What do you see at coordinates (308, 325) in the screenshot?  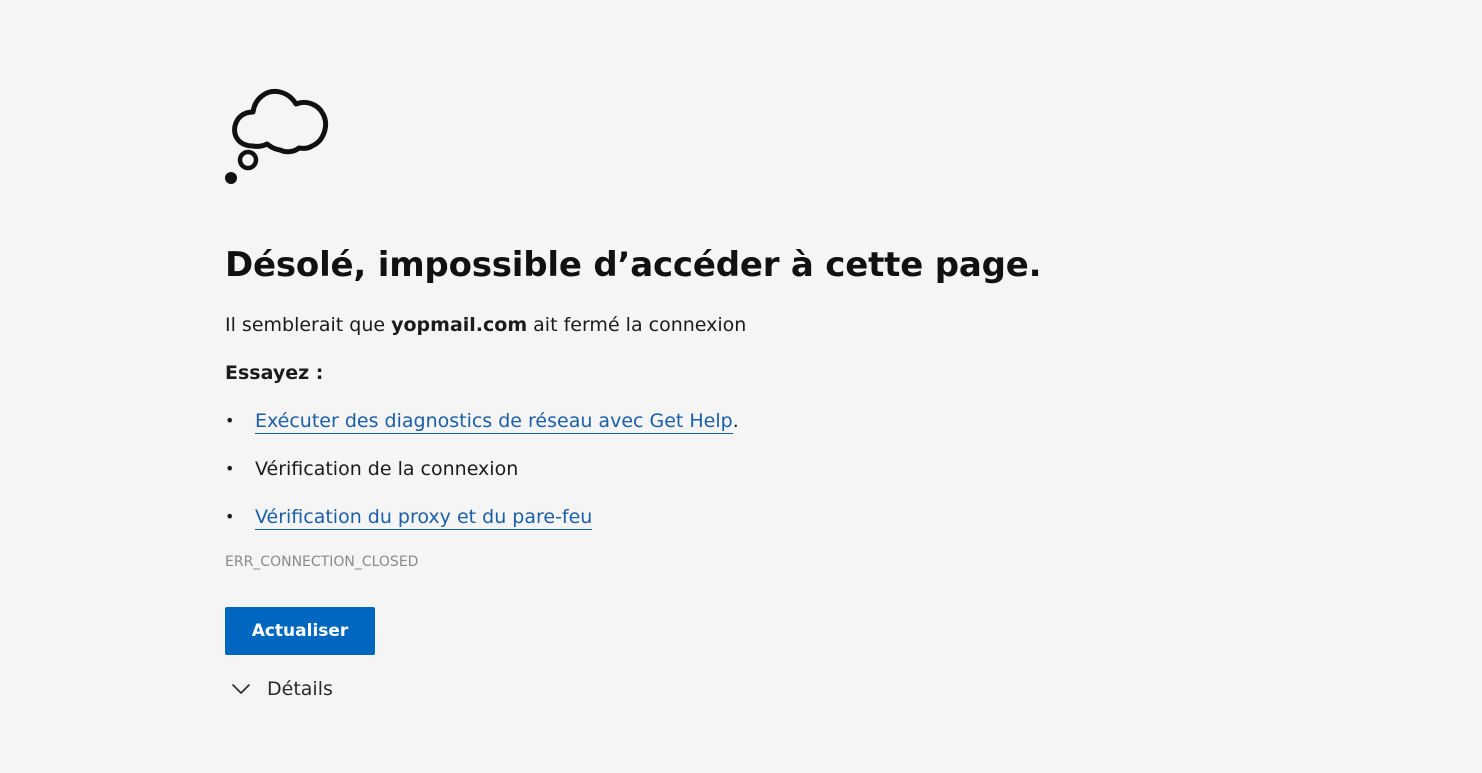 I see `message-prefix: Il semblerait que` at bounding box center [308, 325].